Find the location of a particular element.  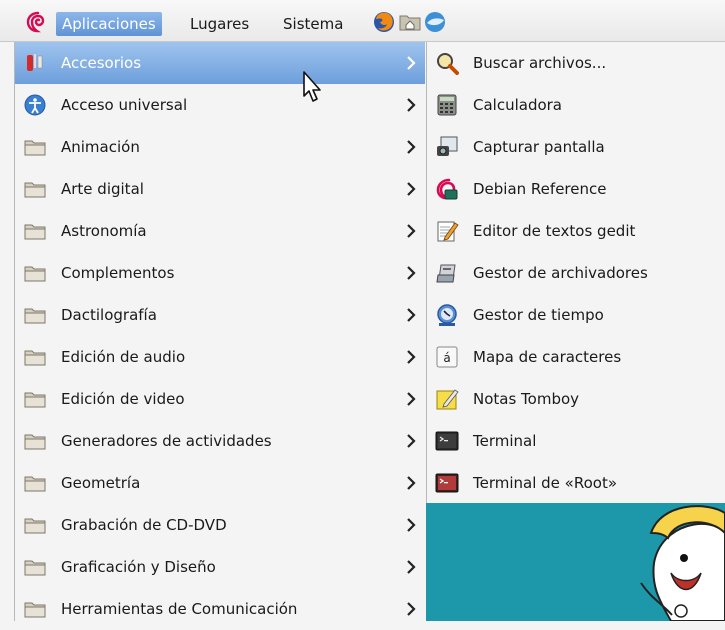

menu-item-label: Edición de video is located at coordinates (123, 399).